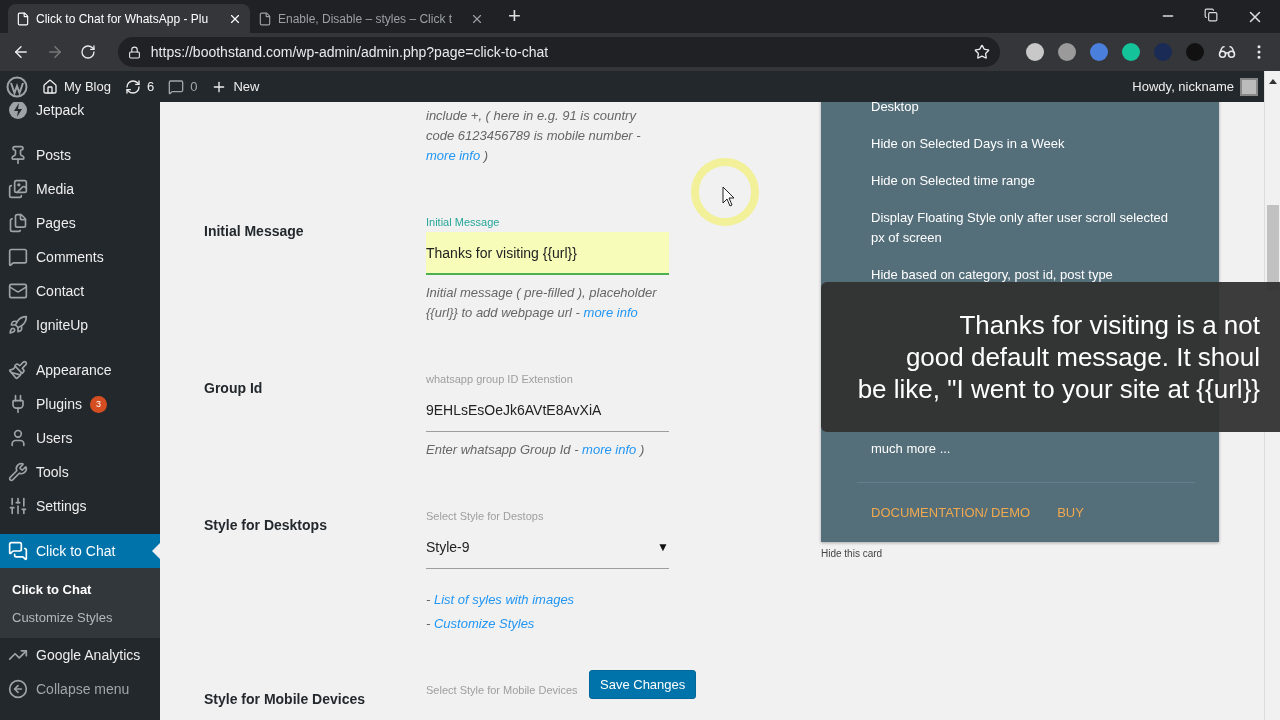 The width and height of the screenshot is (1280, 720). What do you see at coordinates (534, 136) in the screenshot?
I see `field-description: include +, ( here in e.g. 91 is country code 6123456789 is mobile number - more info )` at bounding box center [534, 136].